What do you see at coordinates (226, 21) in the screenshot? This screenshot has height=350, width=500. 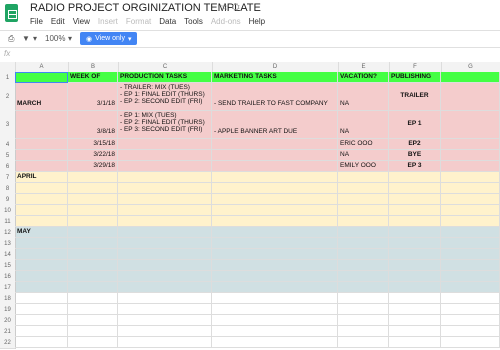 I see `menu-addons: Add-ons` at bounding box center [226, 21].